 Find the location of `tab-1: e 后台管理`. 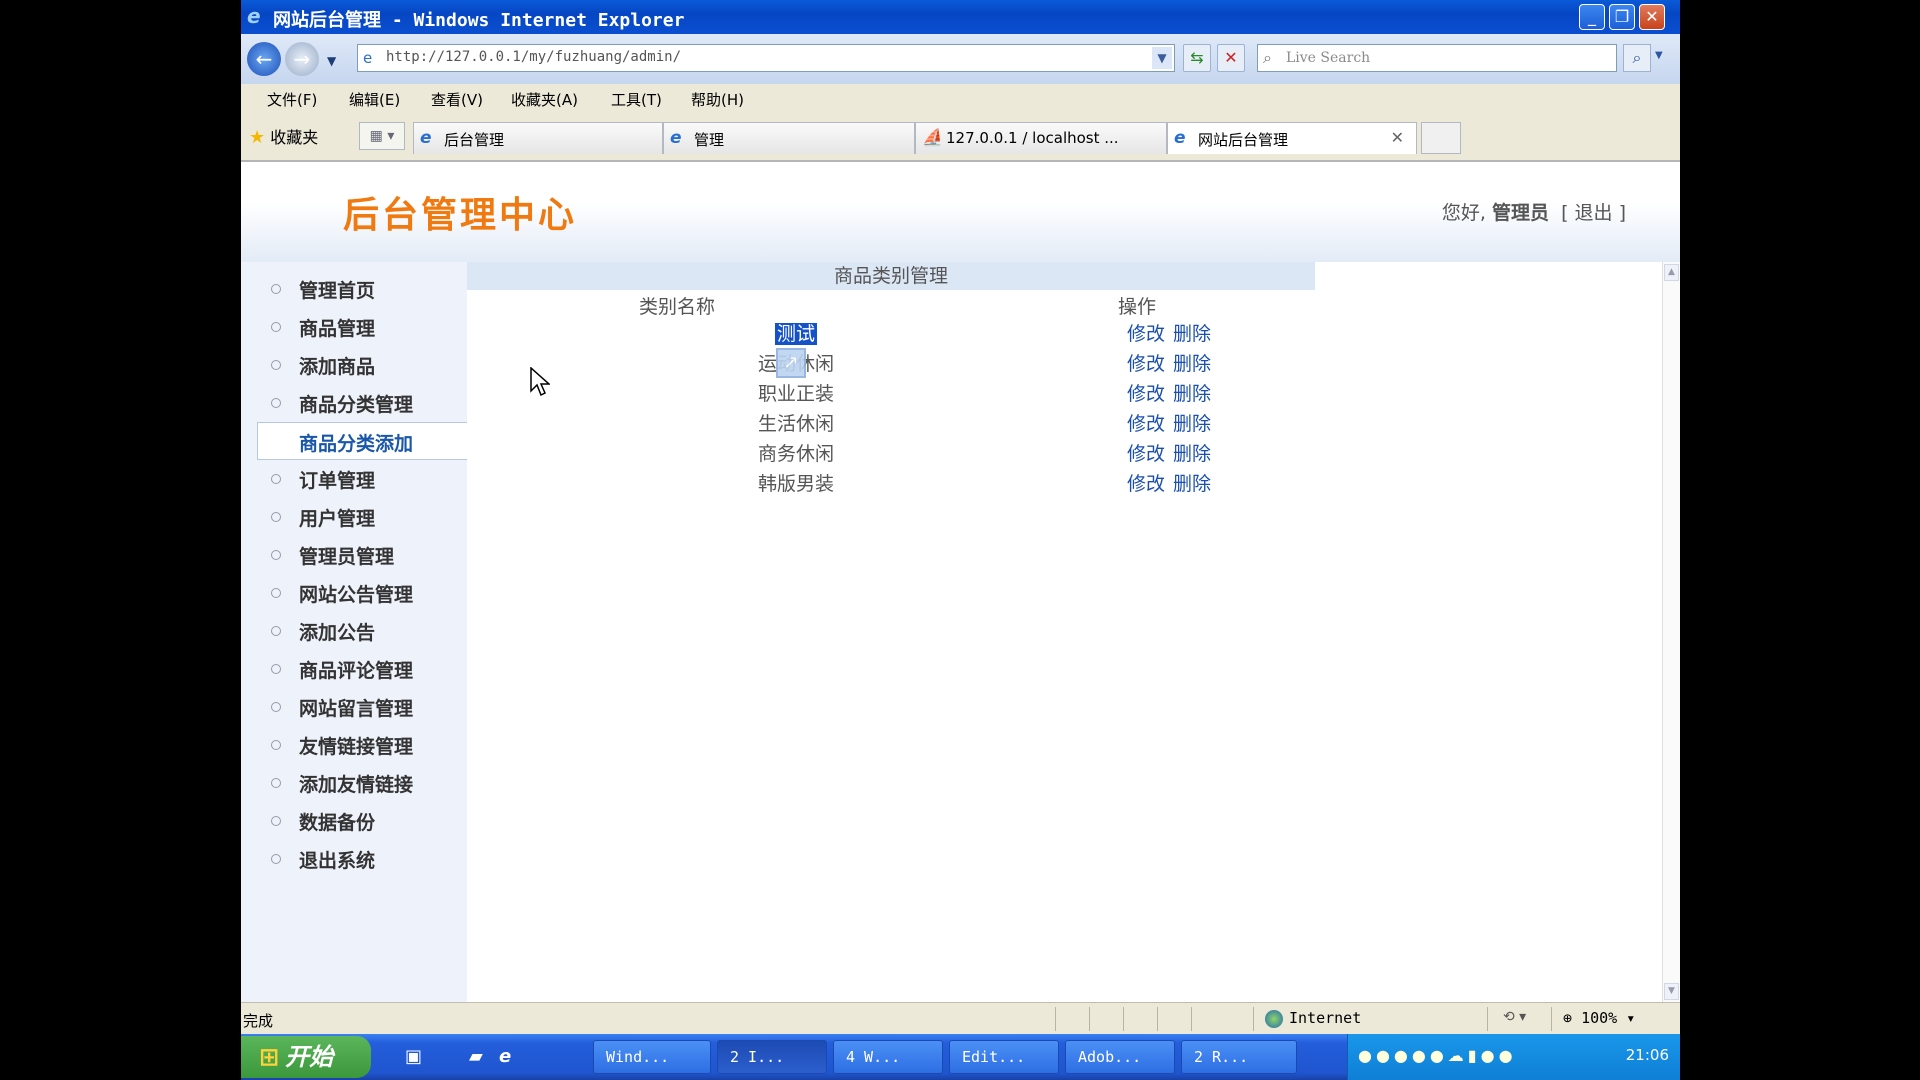

tab-1: e 后台管理 is located at coordinates (538, 138).